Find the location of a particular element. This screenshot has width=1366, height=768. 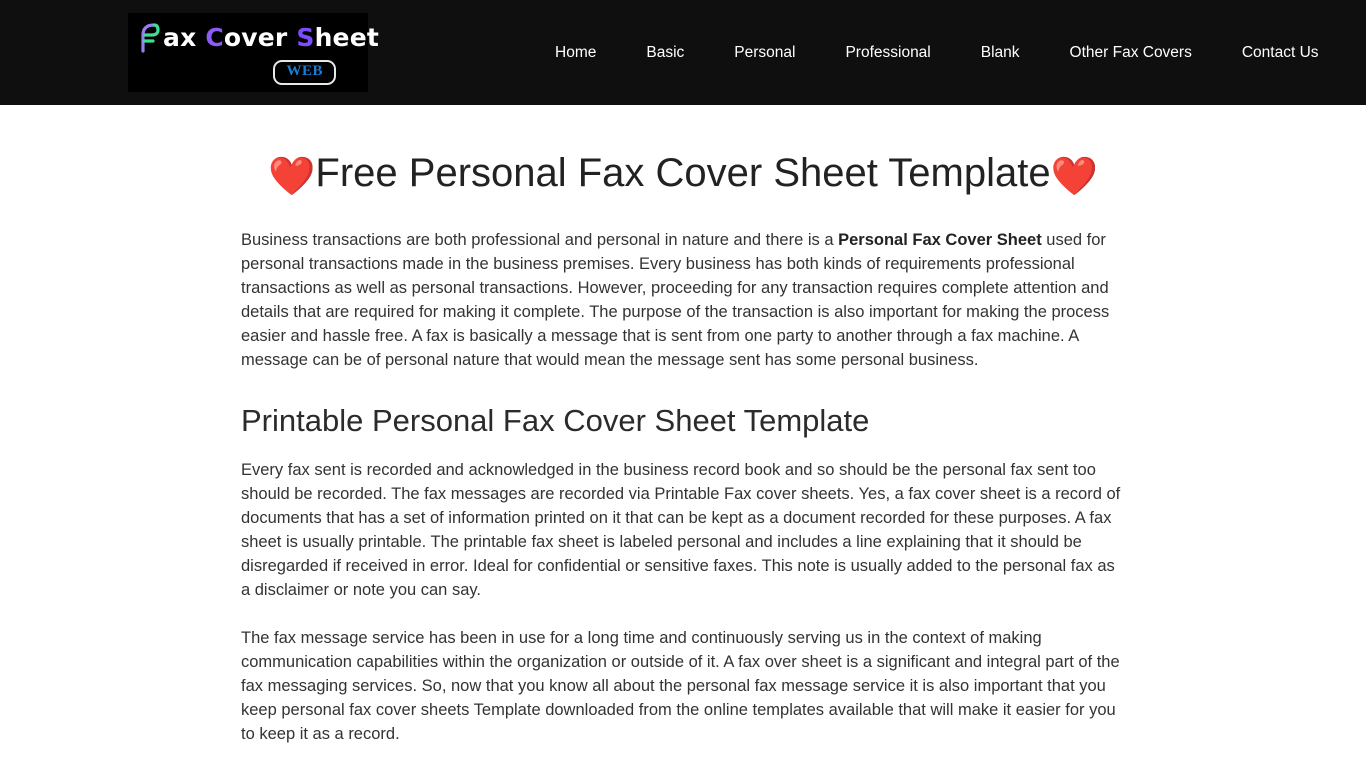

nav-item-other-fax-covers: Other Fax Covers is located at coordinates (1131, 53).